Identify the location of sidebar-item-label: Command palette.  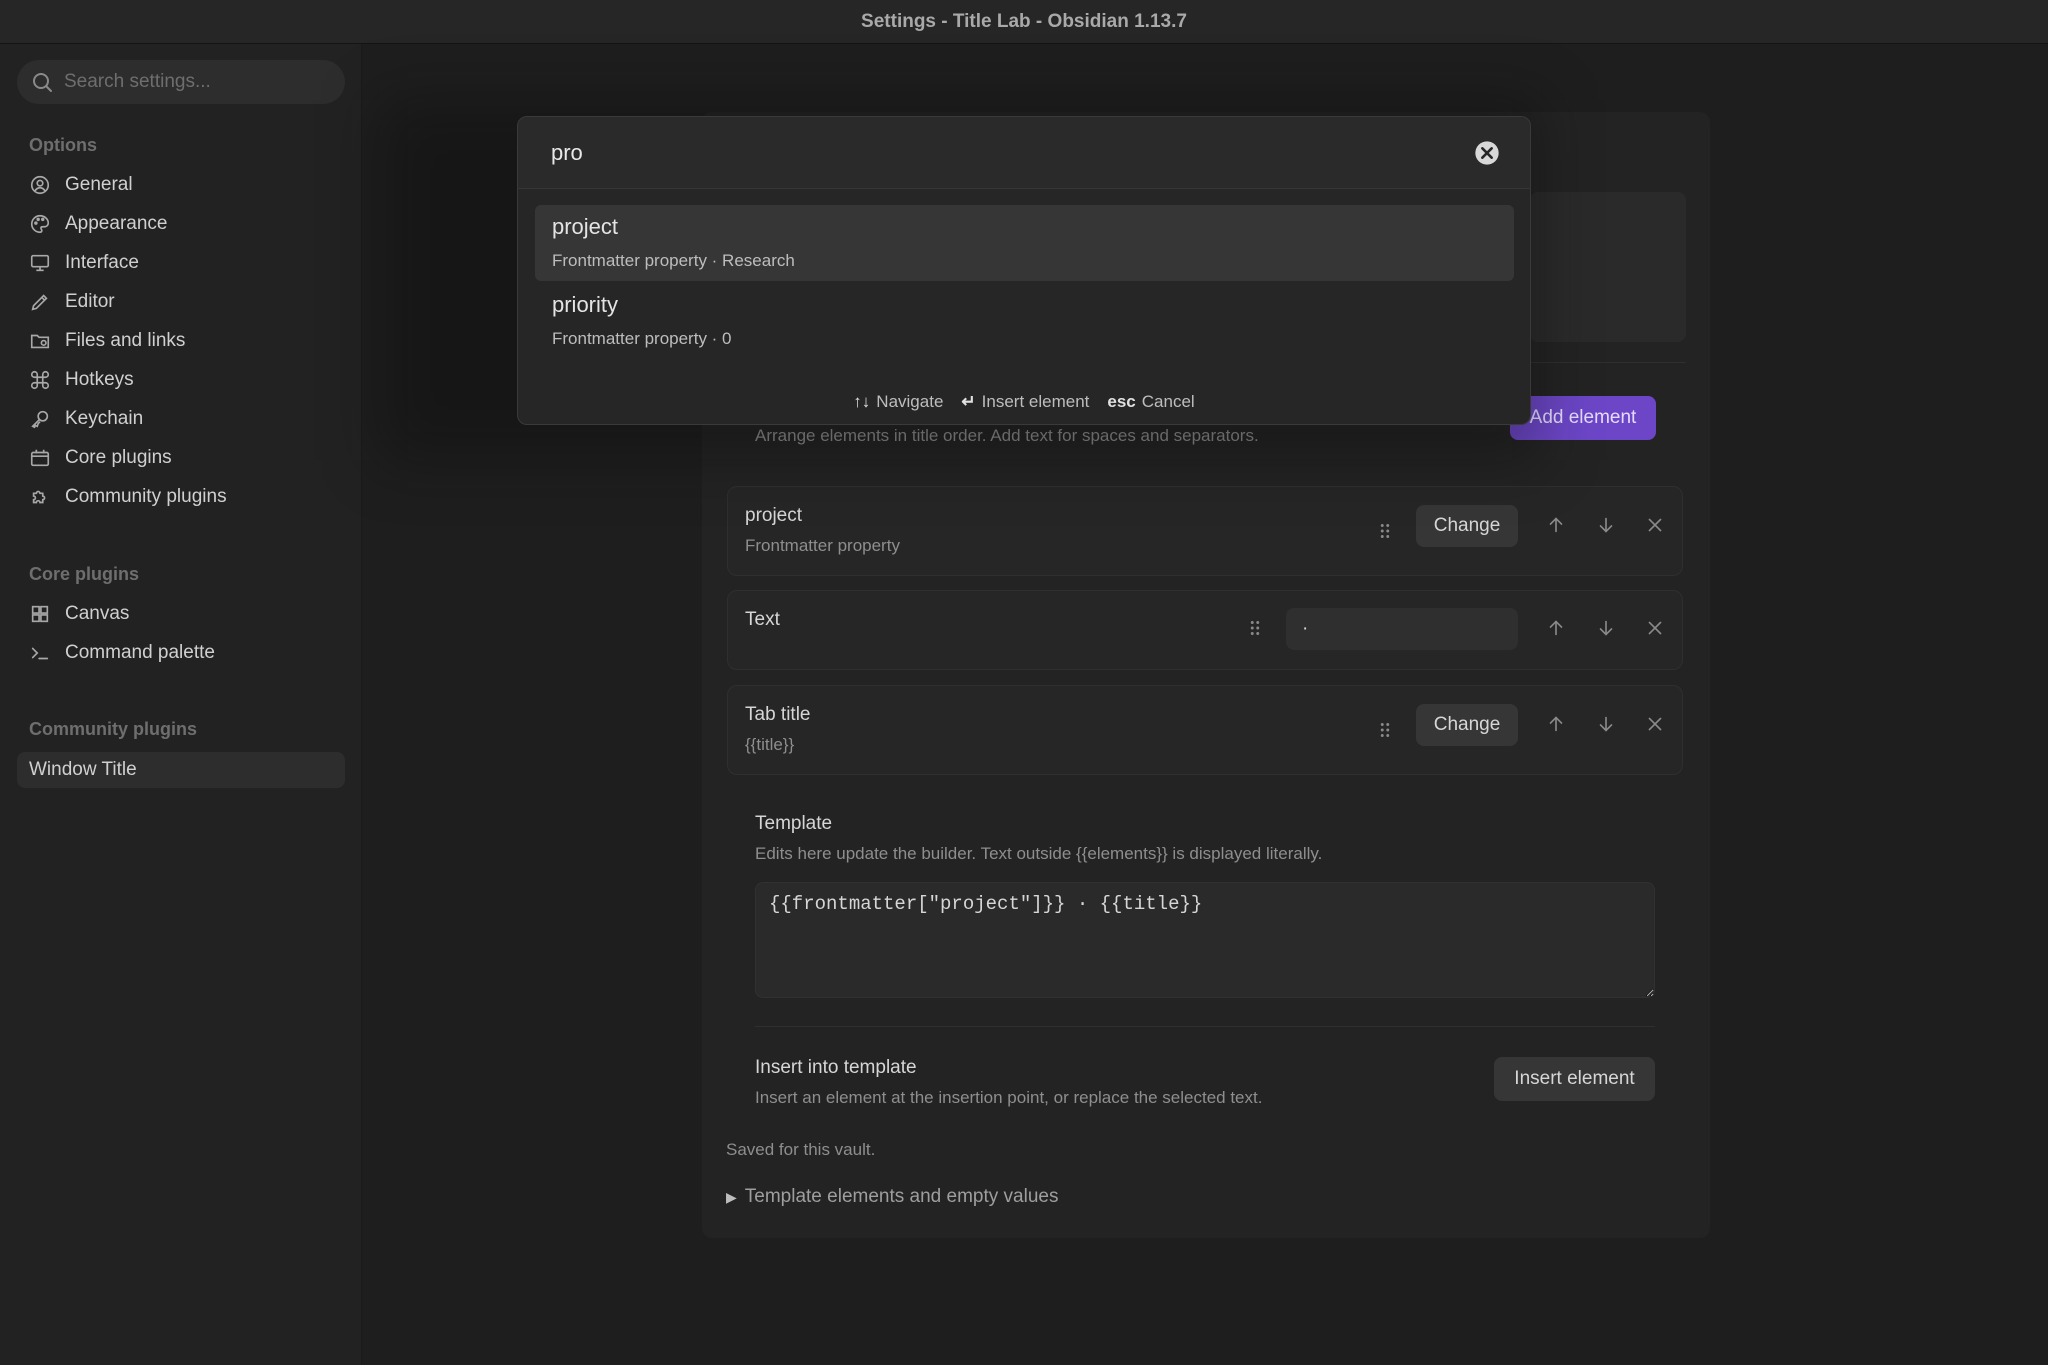
(140, 652).